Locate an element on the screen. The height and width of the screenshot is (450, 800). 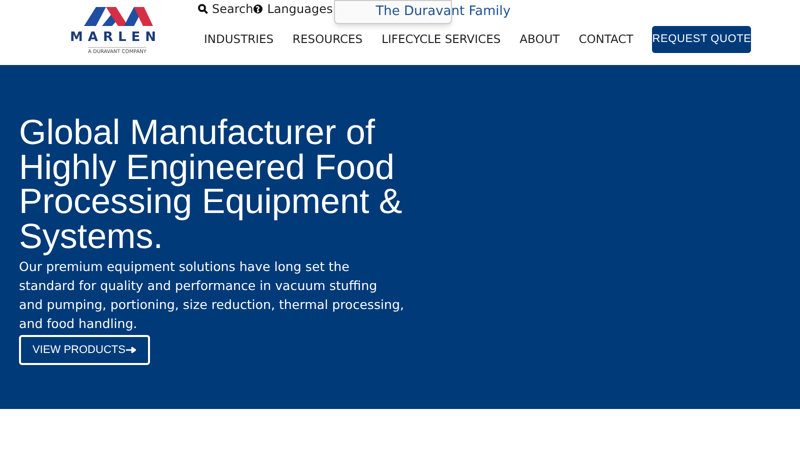
nav-link: INDUSTRIES is located at coordinates (239, 40).